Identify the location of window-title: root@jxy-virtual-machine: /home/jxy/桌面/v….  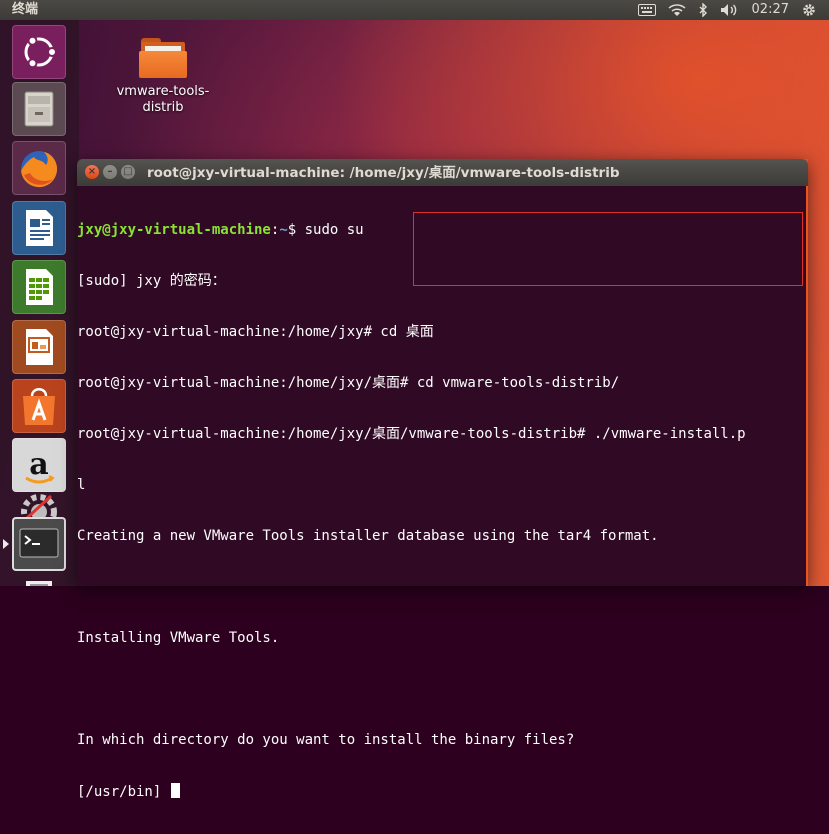
(383, 173).